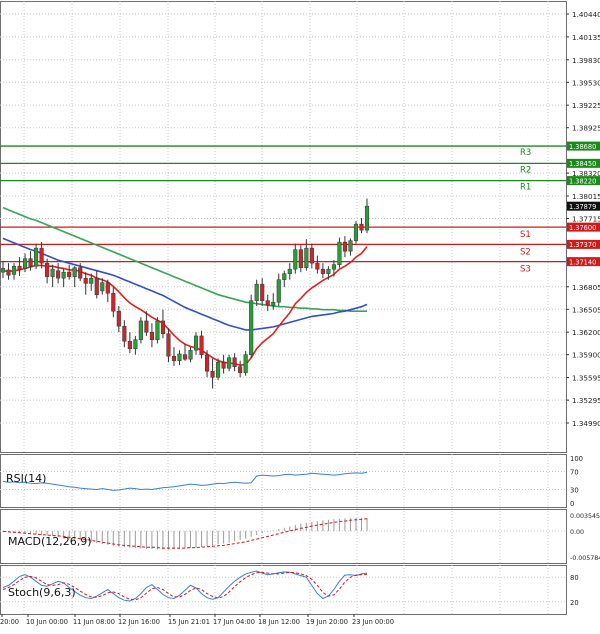  I want to click on price-tick-label: 1.39530, so click(586, 82).